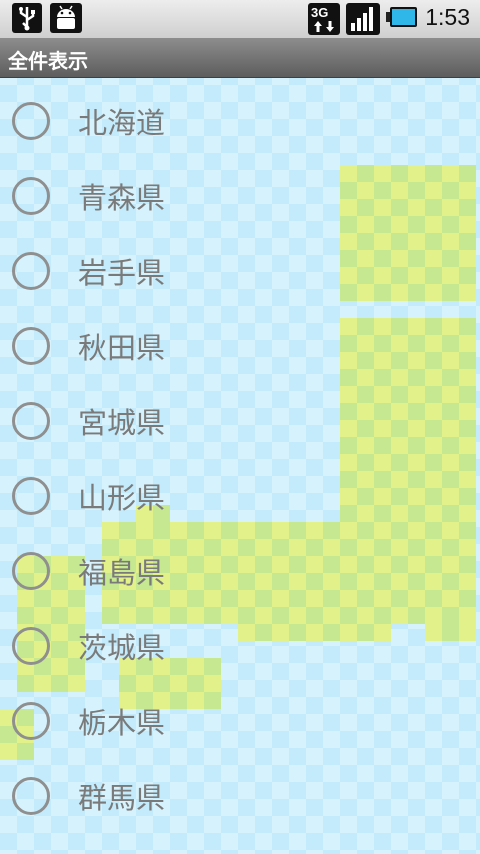  I want to click on clock: 1:53, so click(447, 17).